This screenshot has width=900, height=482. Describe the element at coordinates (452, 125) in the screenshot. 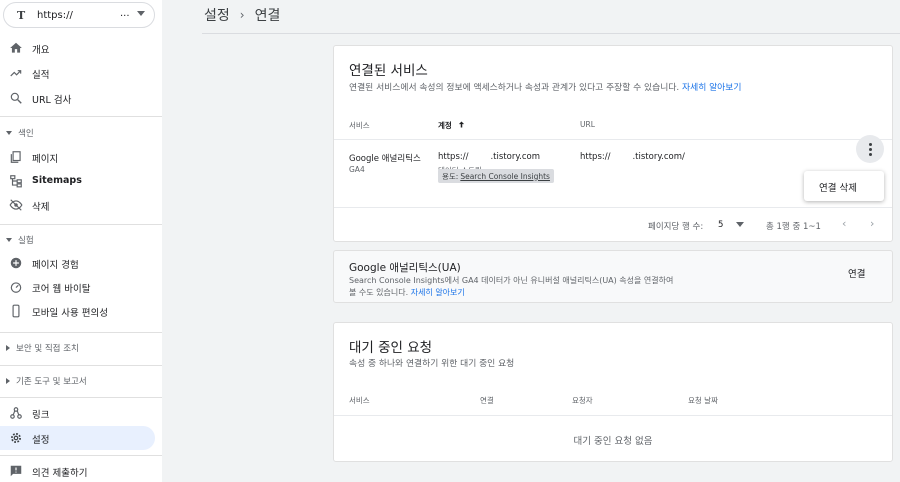

I see `column-header-account: 계정` at that location.